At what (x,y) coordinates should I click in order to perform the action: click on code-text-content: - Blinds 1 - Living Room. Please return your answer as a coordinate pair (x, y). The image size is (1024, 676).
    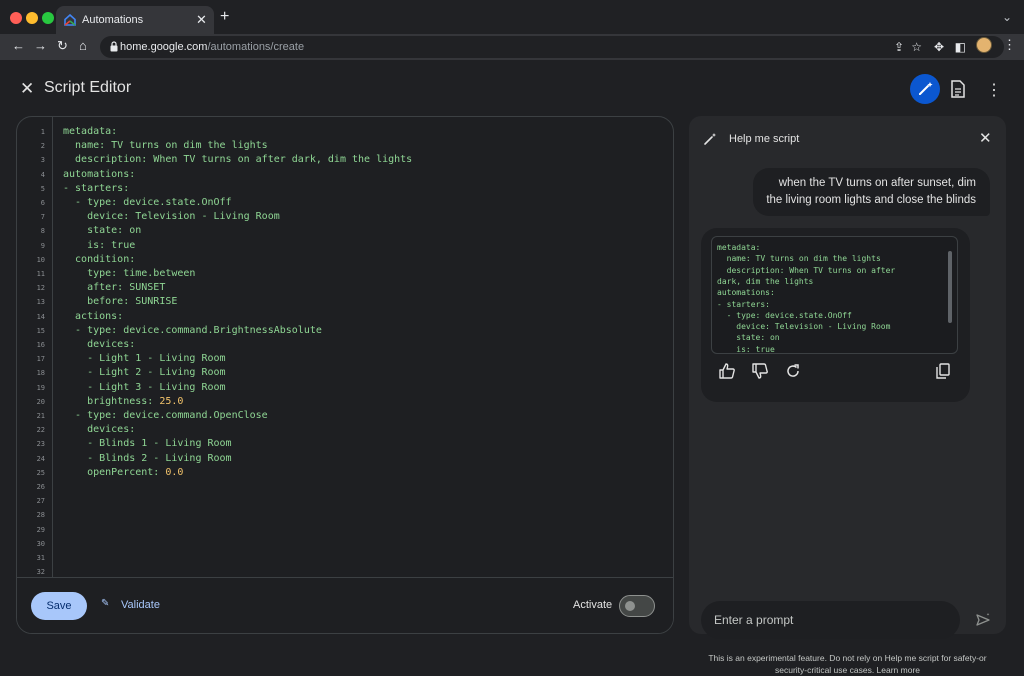
    Looking at the image, I should click on (147, 444).